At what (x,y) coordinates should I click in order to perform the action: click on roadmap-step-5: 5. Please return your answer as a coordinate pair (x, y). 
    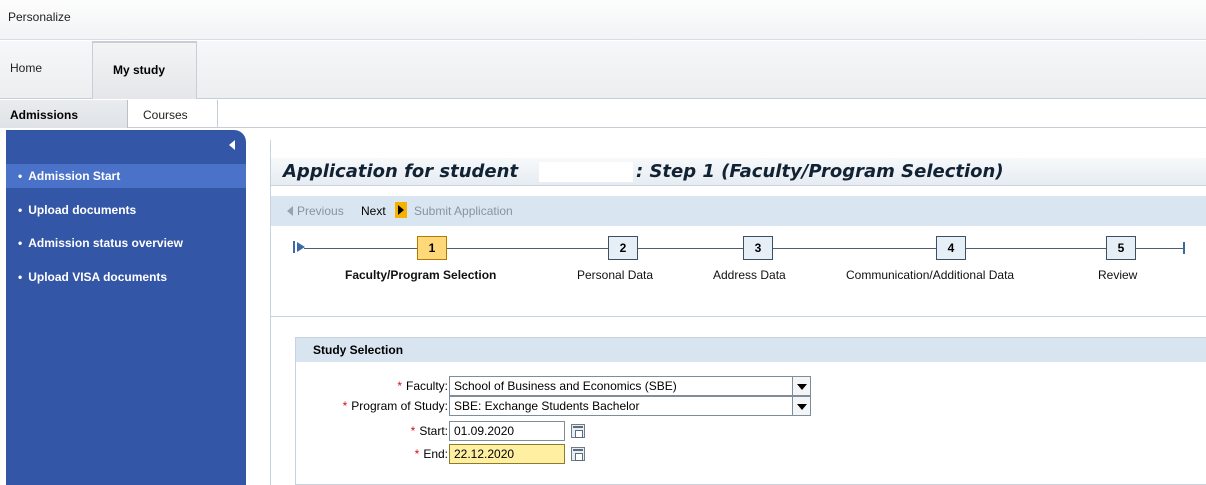
    Looking at the image, I should click on (1121, 248).